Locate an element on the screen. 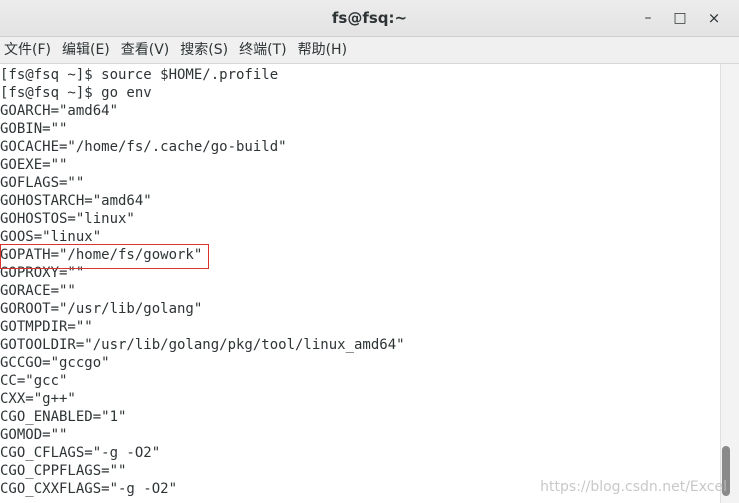 This screenshot has width=739, height=503. terminal-line: GOMOD="" is located at coordinates (34, 435).